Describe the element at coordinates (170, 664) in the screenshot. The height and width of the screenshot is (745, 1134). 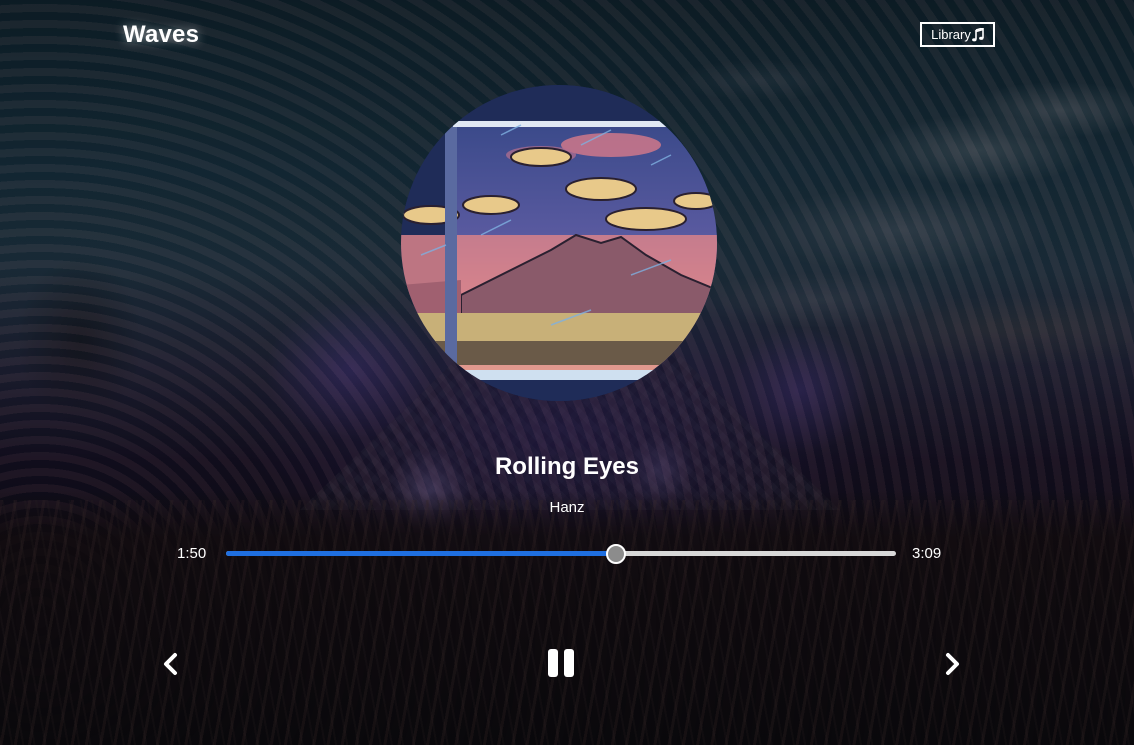
I see `previous-button` at that location.